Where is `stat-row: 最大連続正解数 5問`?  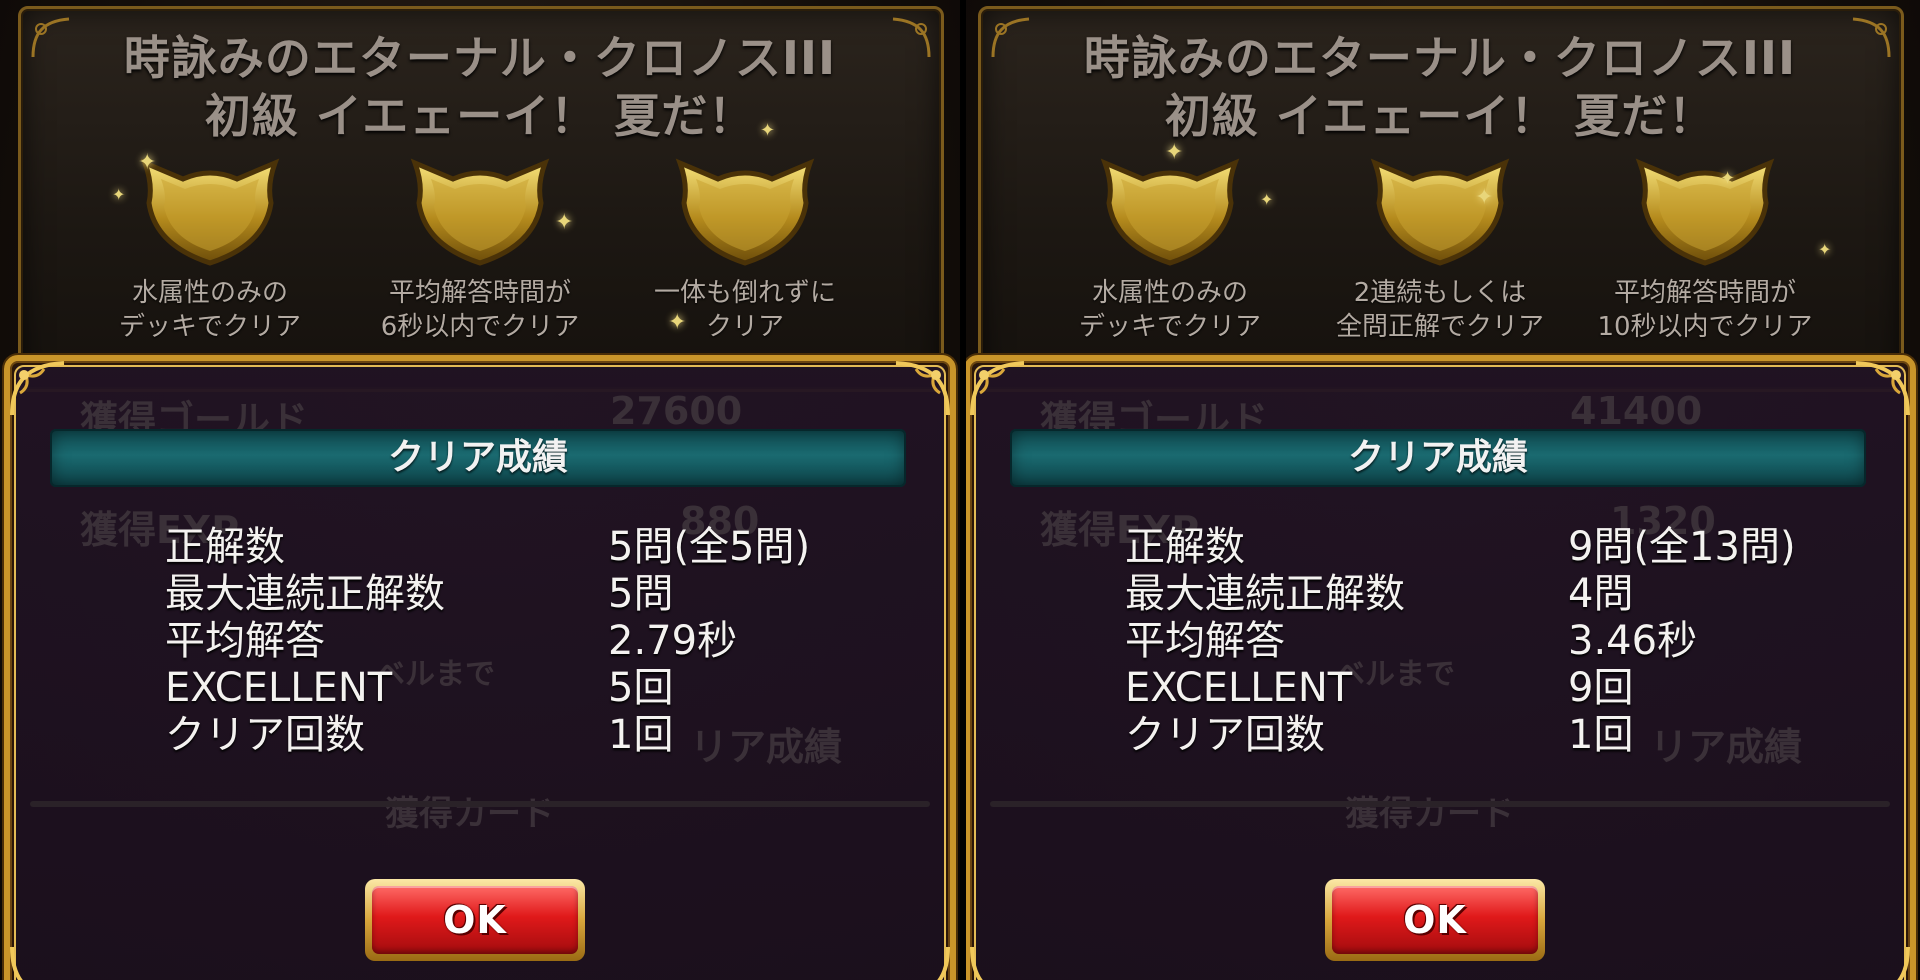
stat-row: 最大連続正解数 5問 is located at coordinates (525, 594).